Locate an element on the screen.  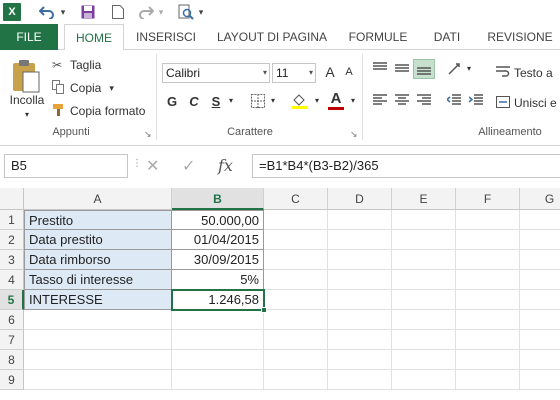
merge-center-button: Unisci e is located at coordinates (526, 103).